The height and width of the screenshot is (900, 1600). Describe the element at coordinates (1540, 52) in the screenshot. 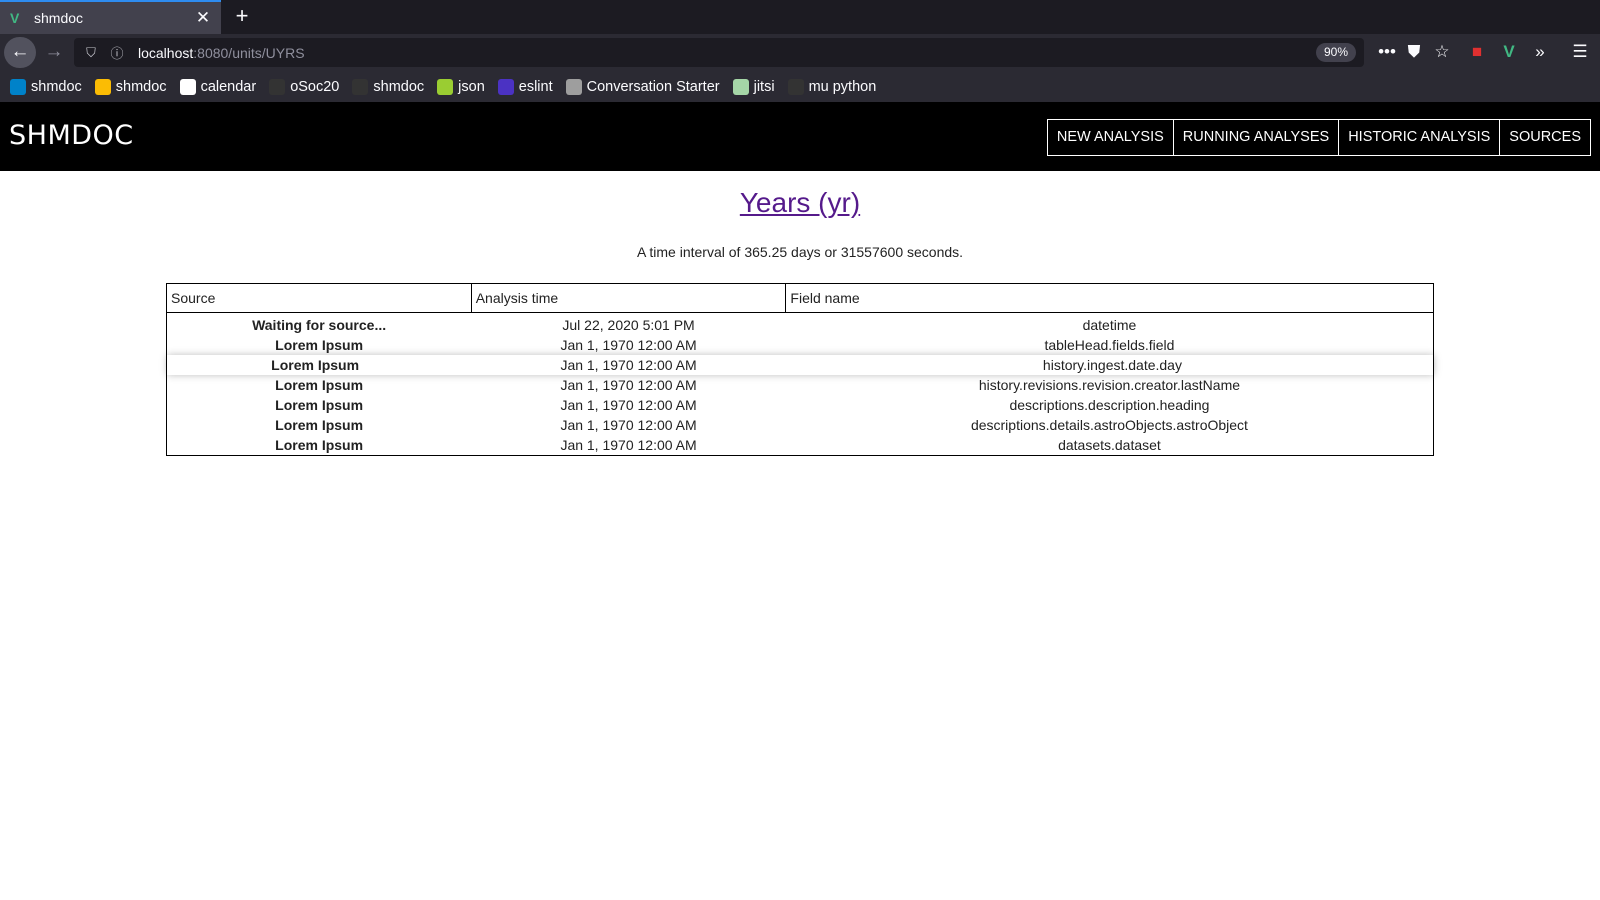

I see `overflow-menu-icon: »` at that location.